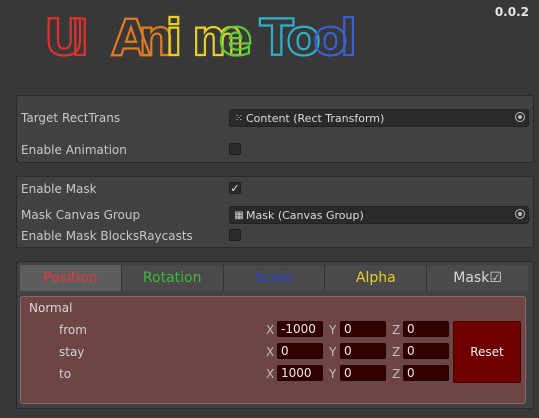 This screenshot has width=539, height=418. I want to click on tab-position: Position, so click(71, 278).